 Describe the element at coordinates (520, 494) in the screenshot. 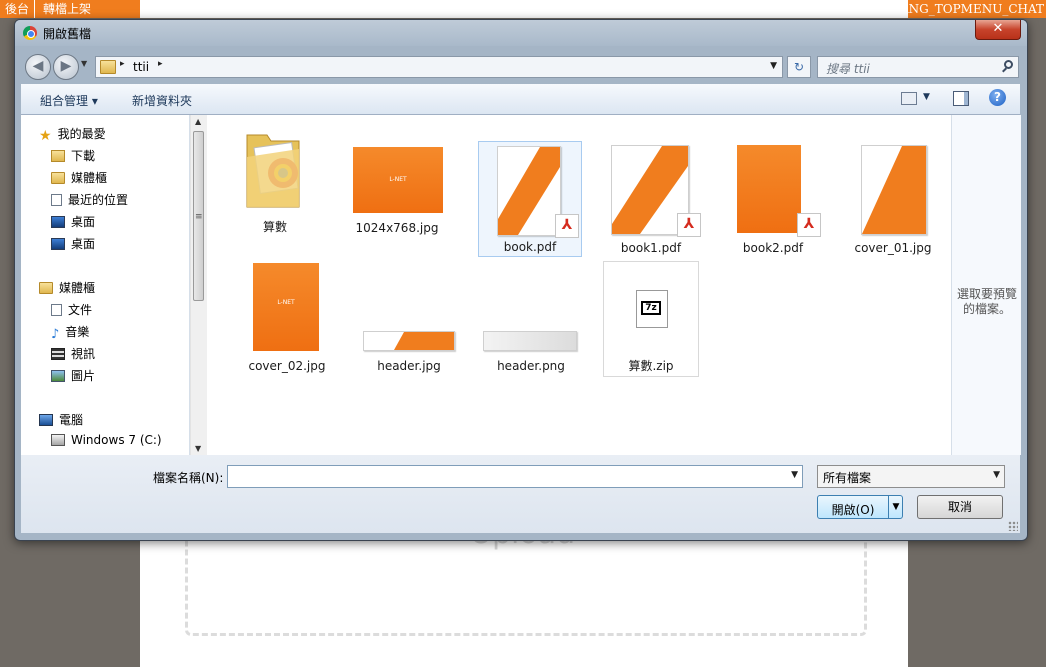

I see `dialog-footer: 檔案名稱(N): ▼ 所有檔案 ▼ 開啟(O) ▼ 取消` at that location.